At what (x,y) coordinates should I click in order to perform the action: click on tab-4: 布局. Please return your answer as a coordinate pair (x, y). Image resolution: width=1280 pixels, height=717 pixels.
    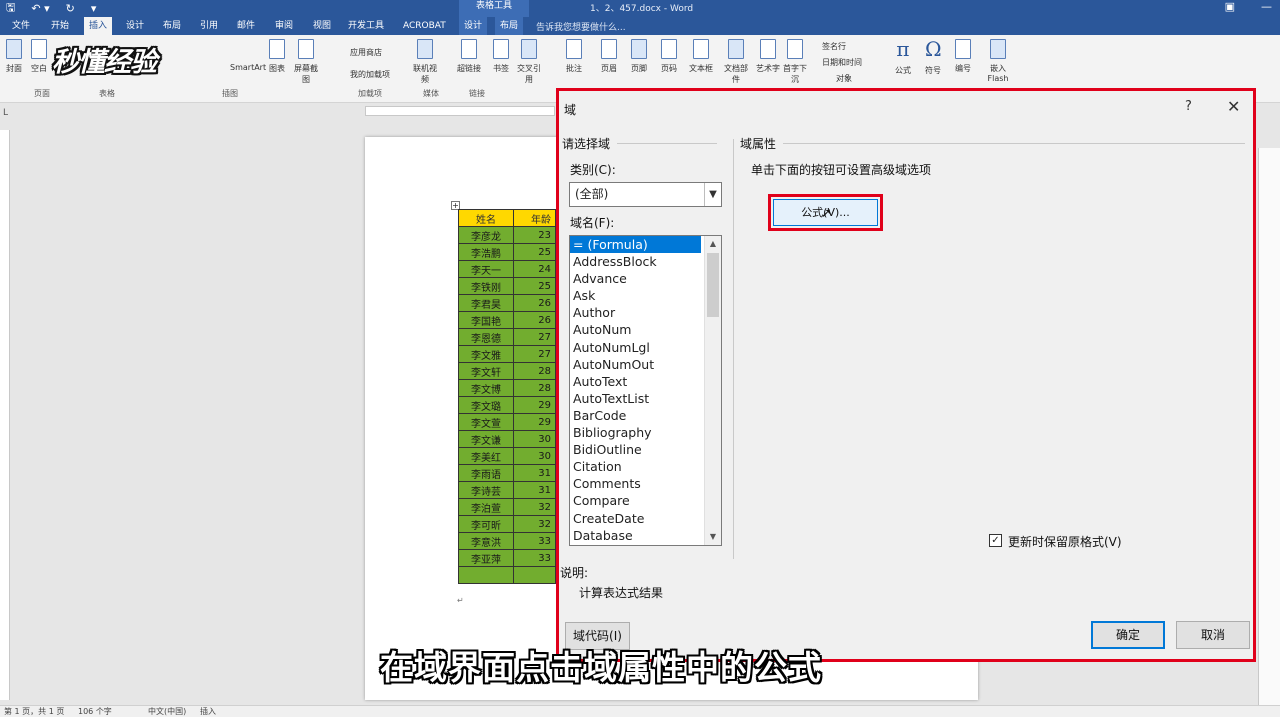
    Looking at the image, I should click on (172, 26).